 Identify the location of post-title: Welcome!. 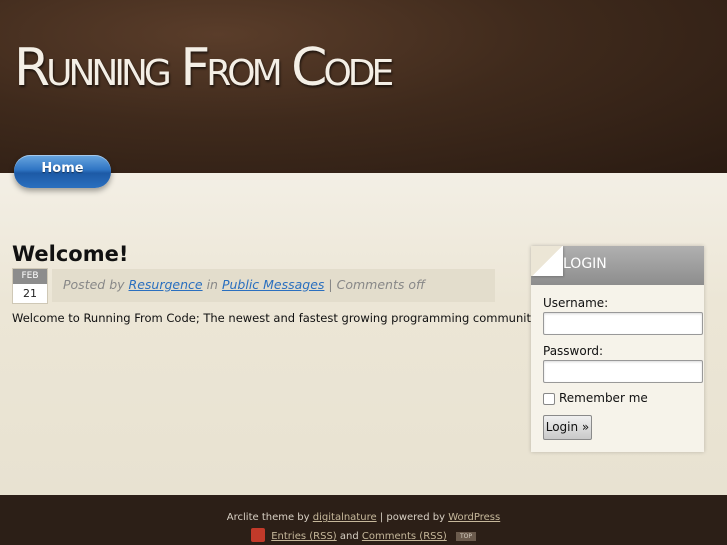
(70, 254).